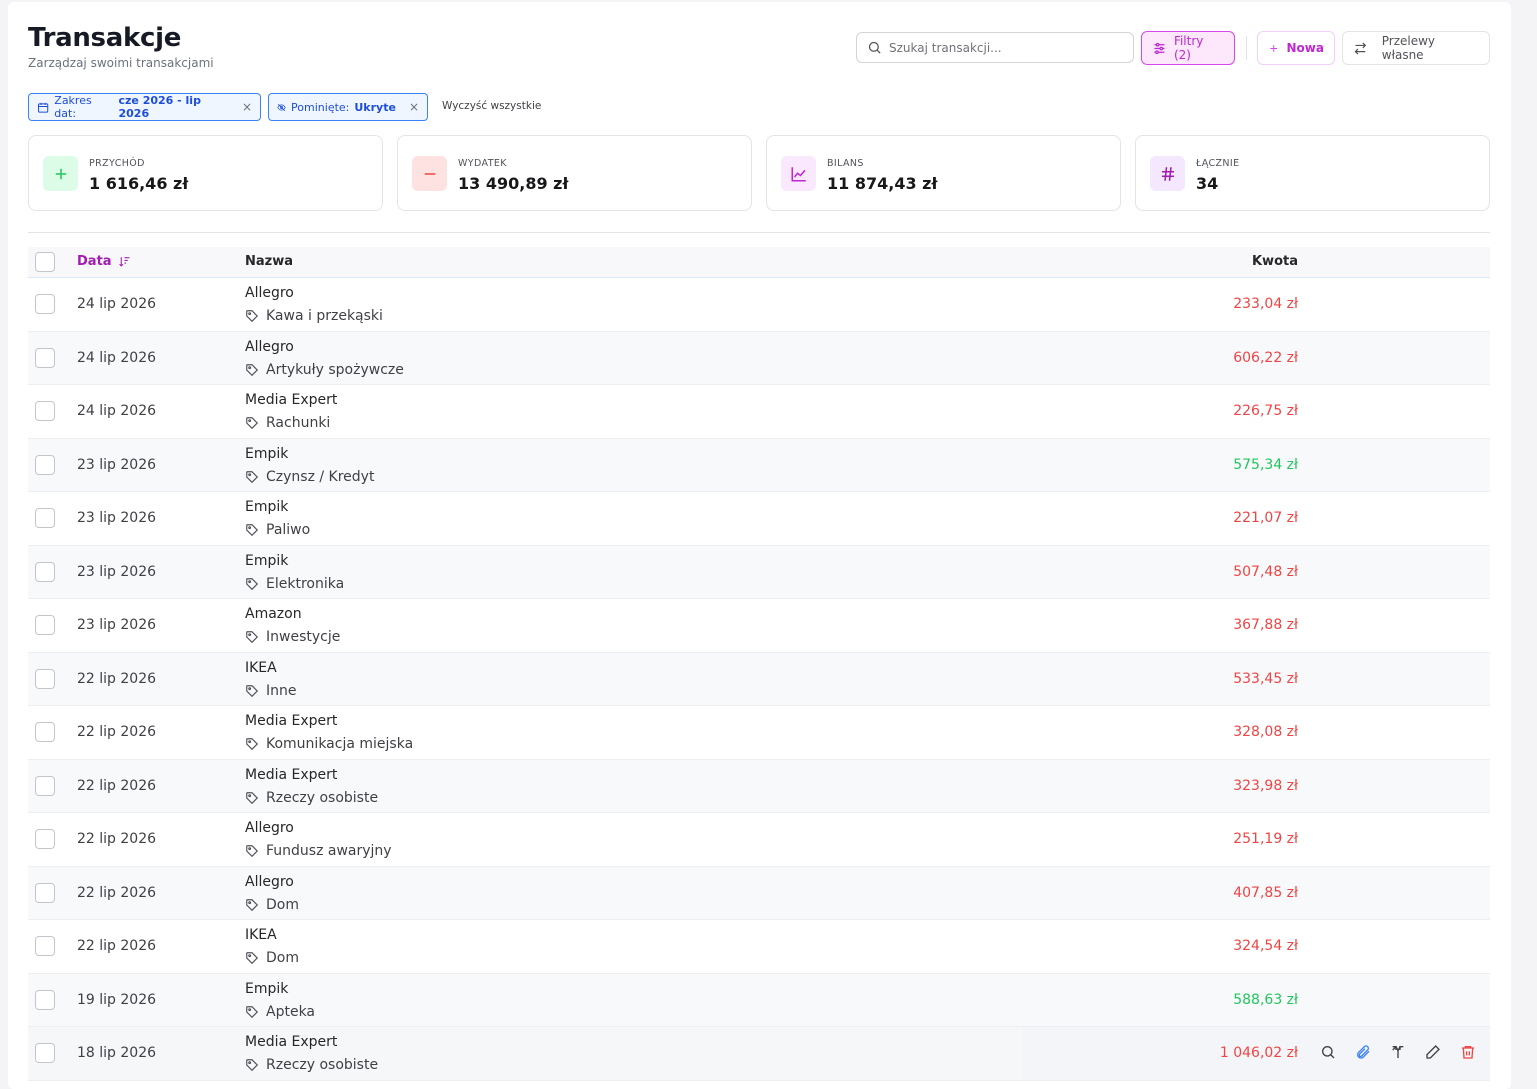 The image size is (1537, 1089). What do you see at coordinates (298, 423) in the screenshot?
I see `row-category-label: Rachunki` at bounding box center [298, 423].